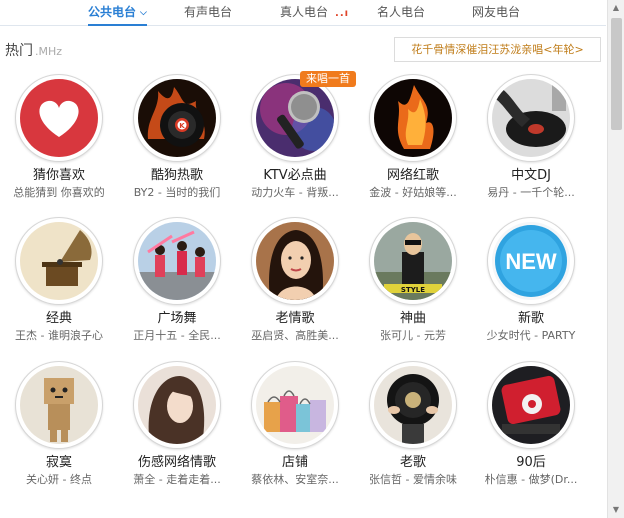  What do you see at coordinates (412, 175) in the screenshot?
I see `station-name: 网络红歌` at bounding box center [412, 175].